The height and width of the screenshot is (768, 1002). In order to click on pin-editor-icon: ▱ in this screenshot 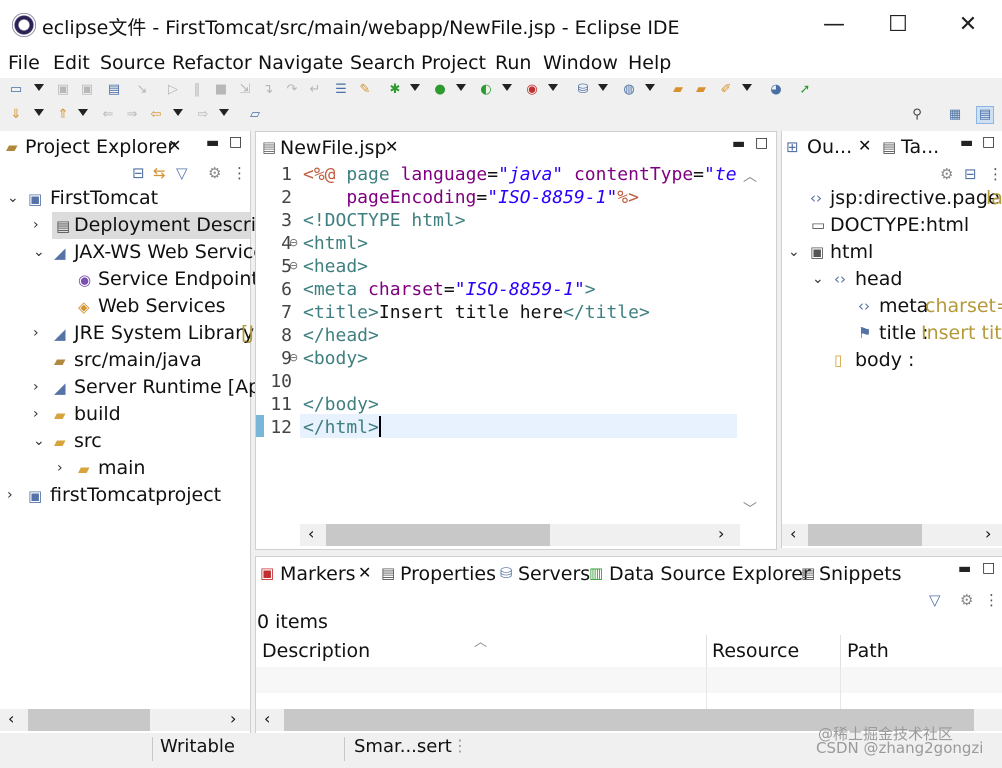, I will do `click(255, 115)`.